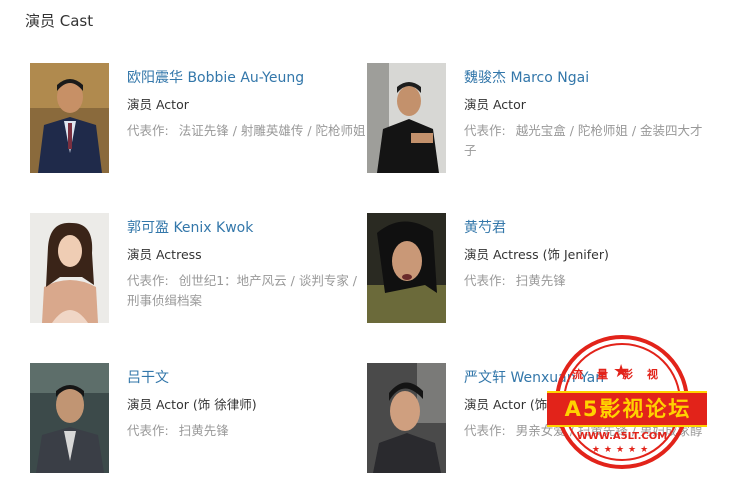 The height and width of the screenshot is (495, 732). I want to click on section-title: 演员 Cast, so click(59, 21).